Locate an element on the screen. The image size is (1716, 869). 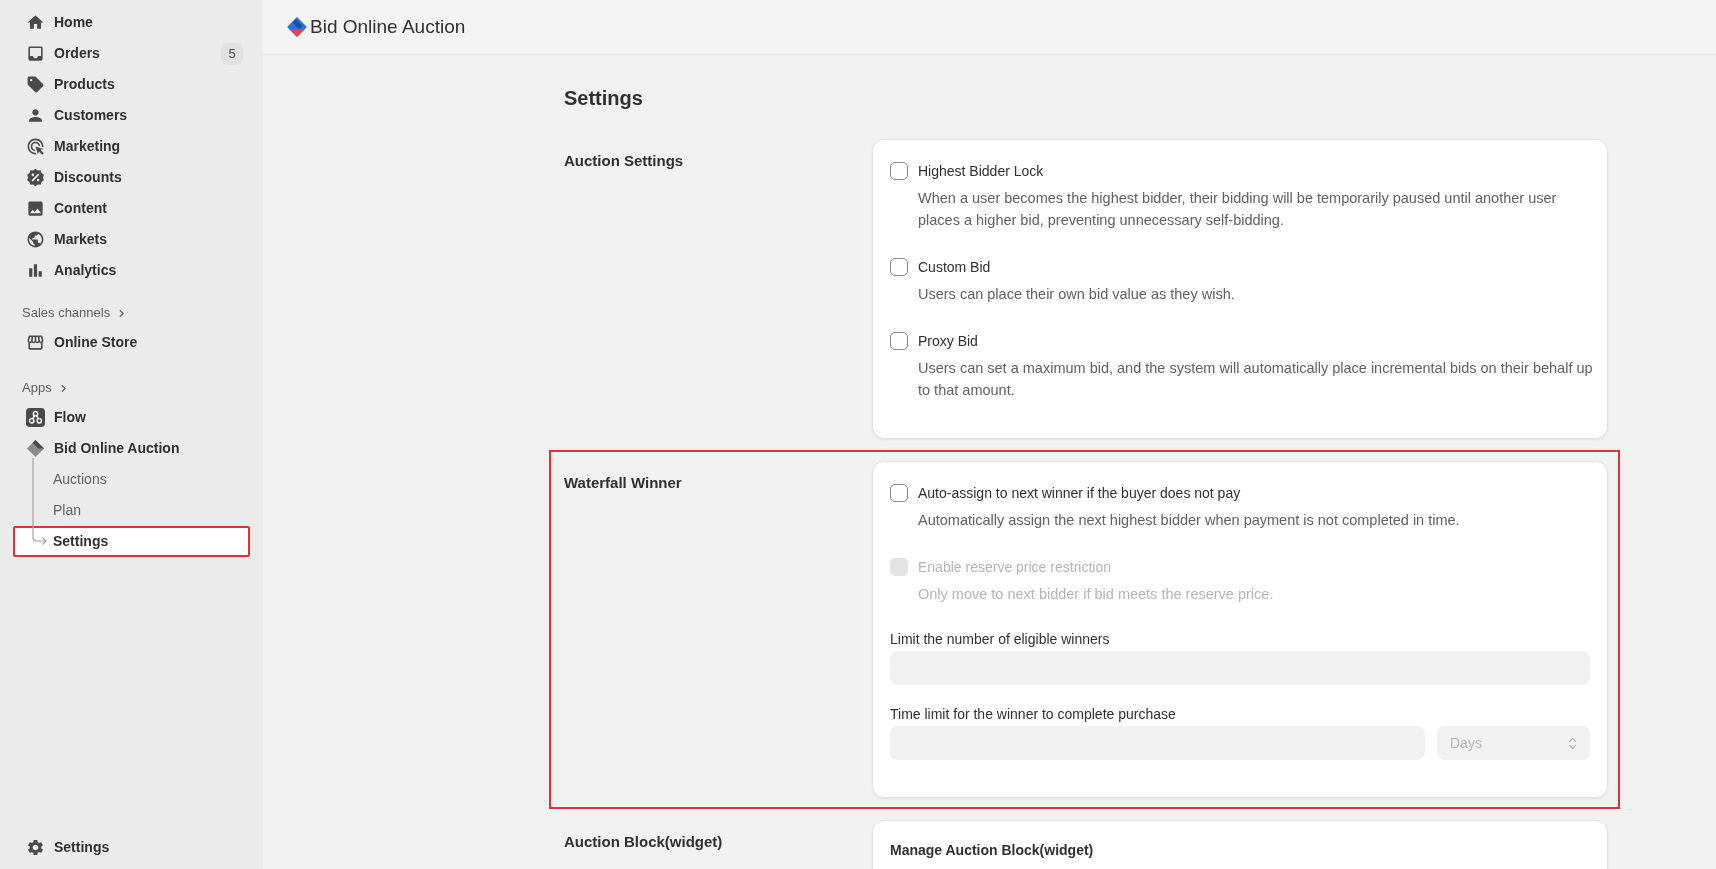
nav-item: Orders 5 is located at coordinates (131, 53).